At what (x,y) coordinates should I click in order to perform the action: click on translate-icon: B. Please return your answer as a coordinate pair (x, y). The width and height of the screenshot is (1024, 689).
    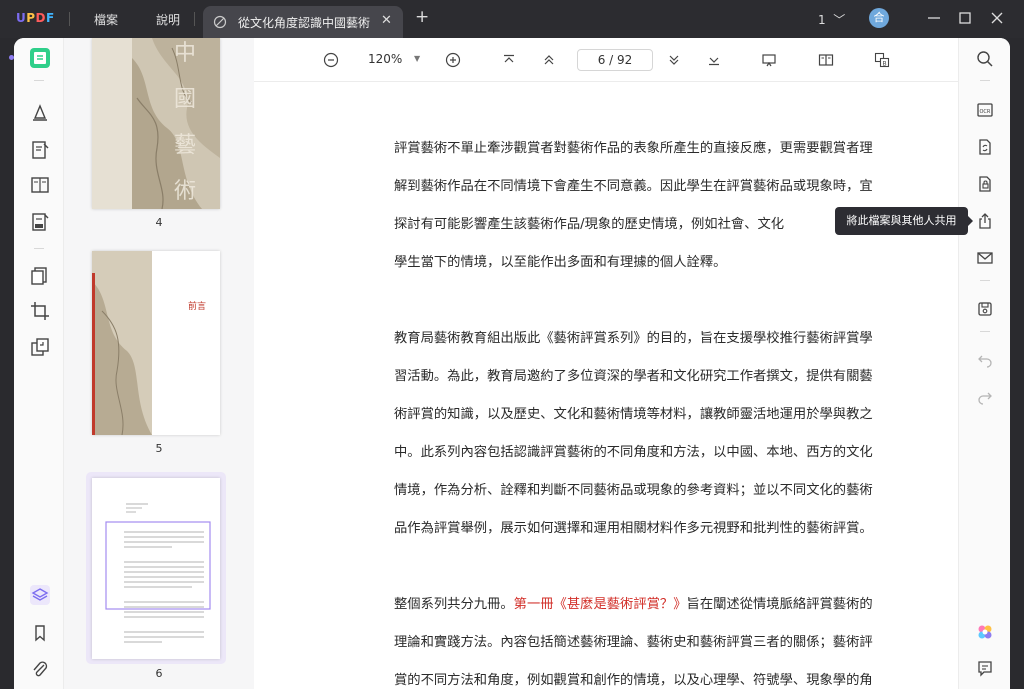
    Looking at the image, I should click on (882, 60).